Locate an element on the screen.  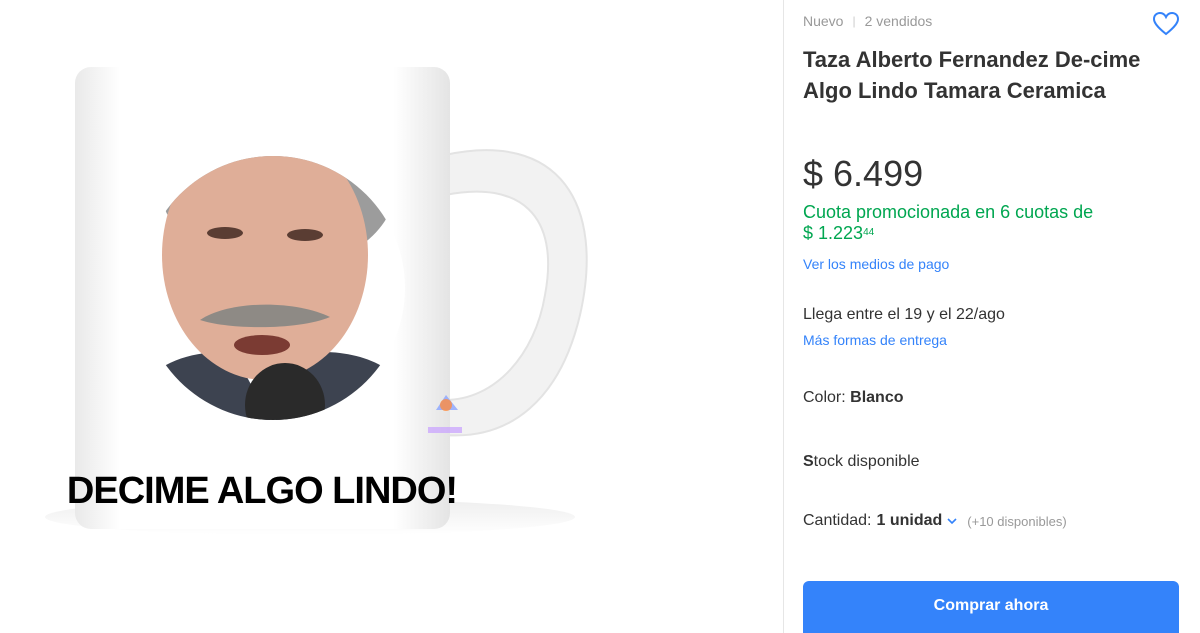
price: $ 6.499 is located at coordinates (863, 174).